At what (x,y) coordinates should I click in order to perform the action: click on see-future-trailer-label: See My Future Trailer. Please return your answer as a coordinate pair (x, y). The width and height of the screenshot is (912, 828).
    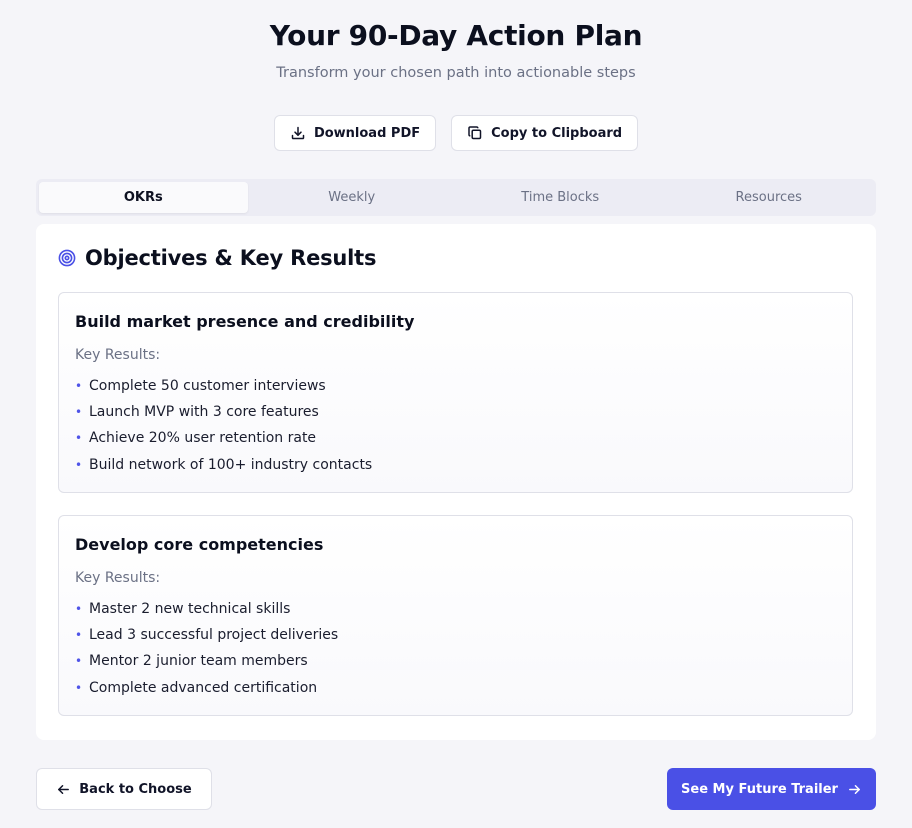
    Looking at the image, I should click on (759, 789).